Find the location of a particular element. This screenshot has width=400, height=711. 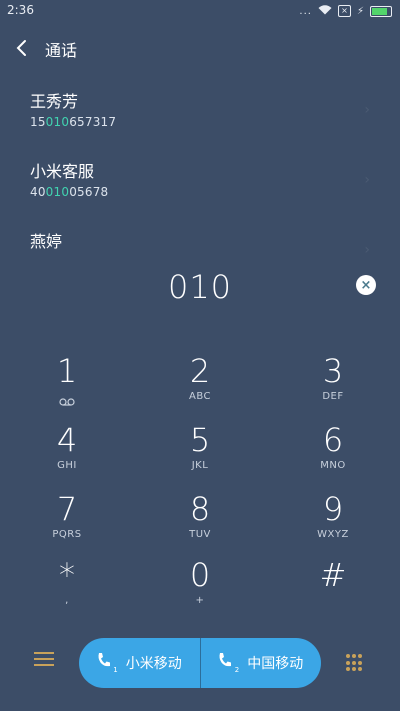

clear-button: × is located at coordinates (366, 285).